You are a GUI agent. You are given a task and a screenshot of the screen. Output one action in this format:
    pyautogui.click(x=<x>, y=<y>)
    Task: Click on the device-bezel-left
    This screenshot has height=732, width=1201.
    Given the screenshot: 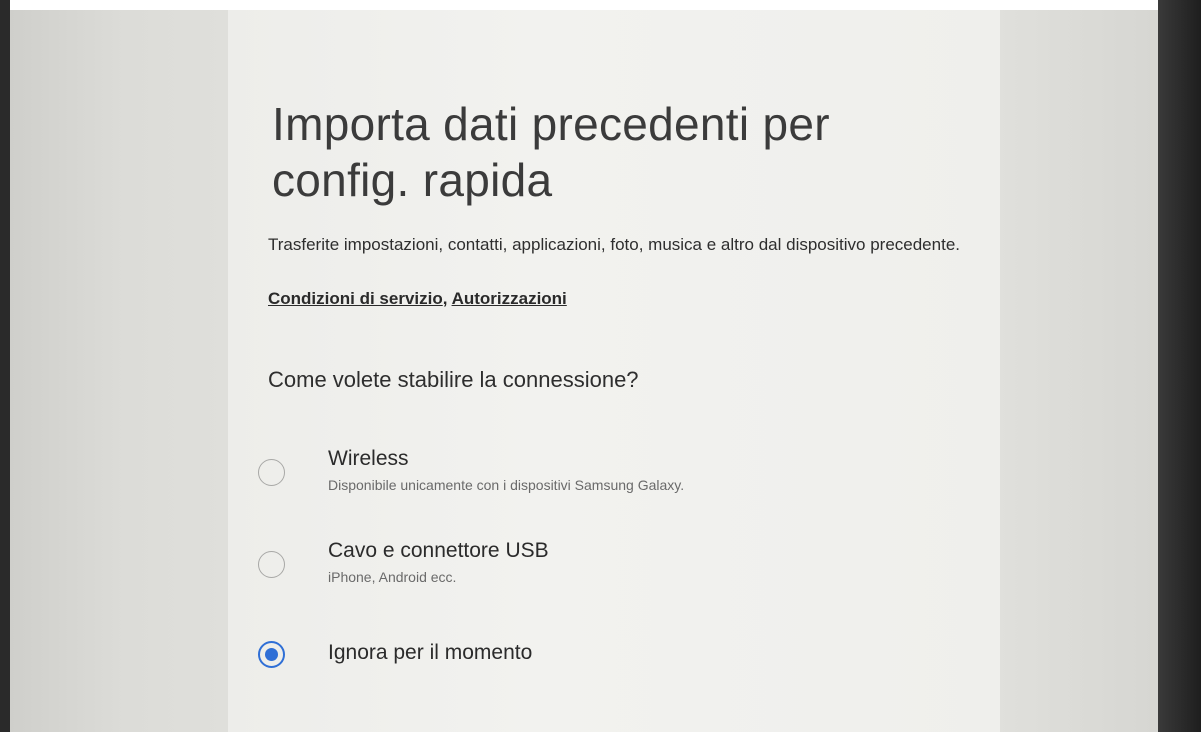 What is the action you would take?
    pyautogui.click(x=5, y=366)
    